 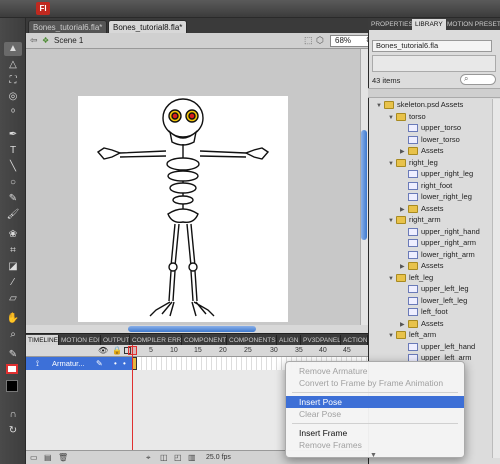 What do you see at coordinates (478, 79) in the screenshot?
I see `library-search-input: ⌕` at bounding box center [478, 79].